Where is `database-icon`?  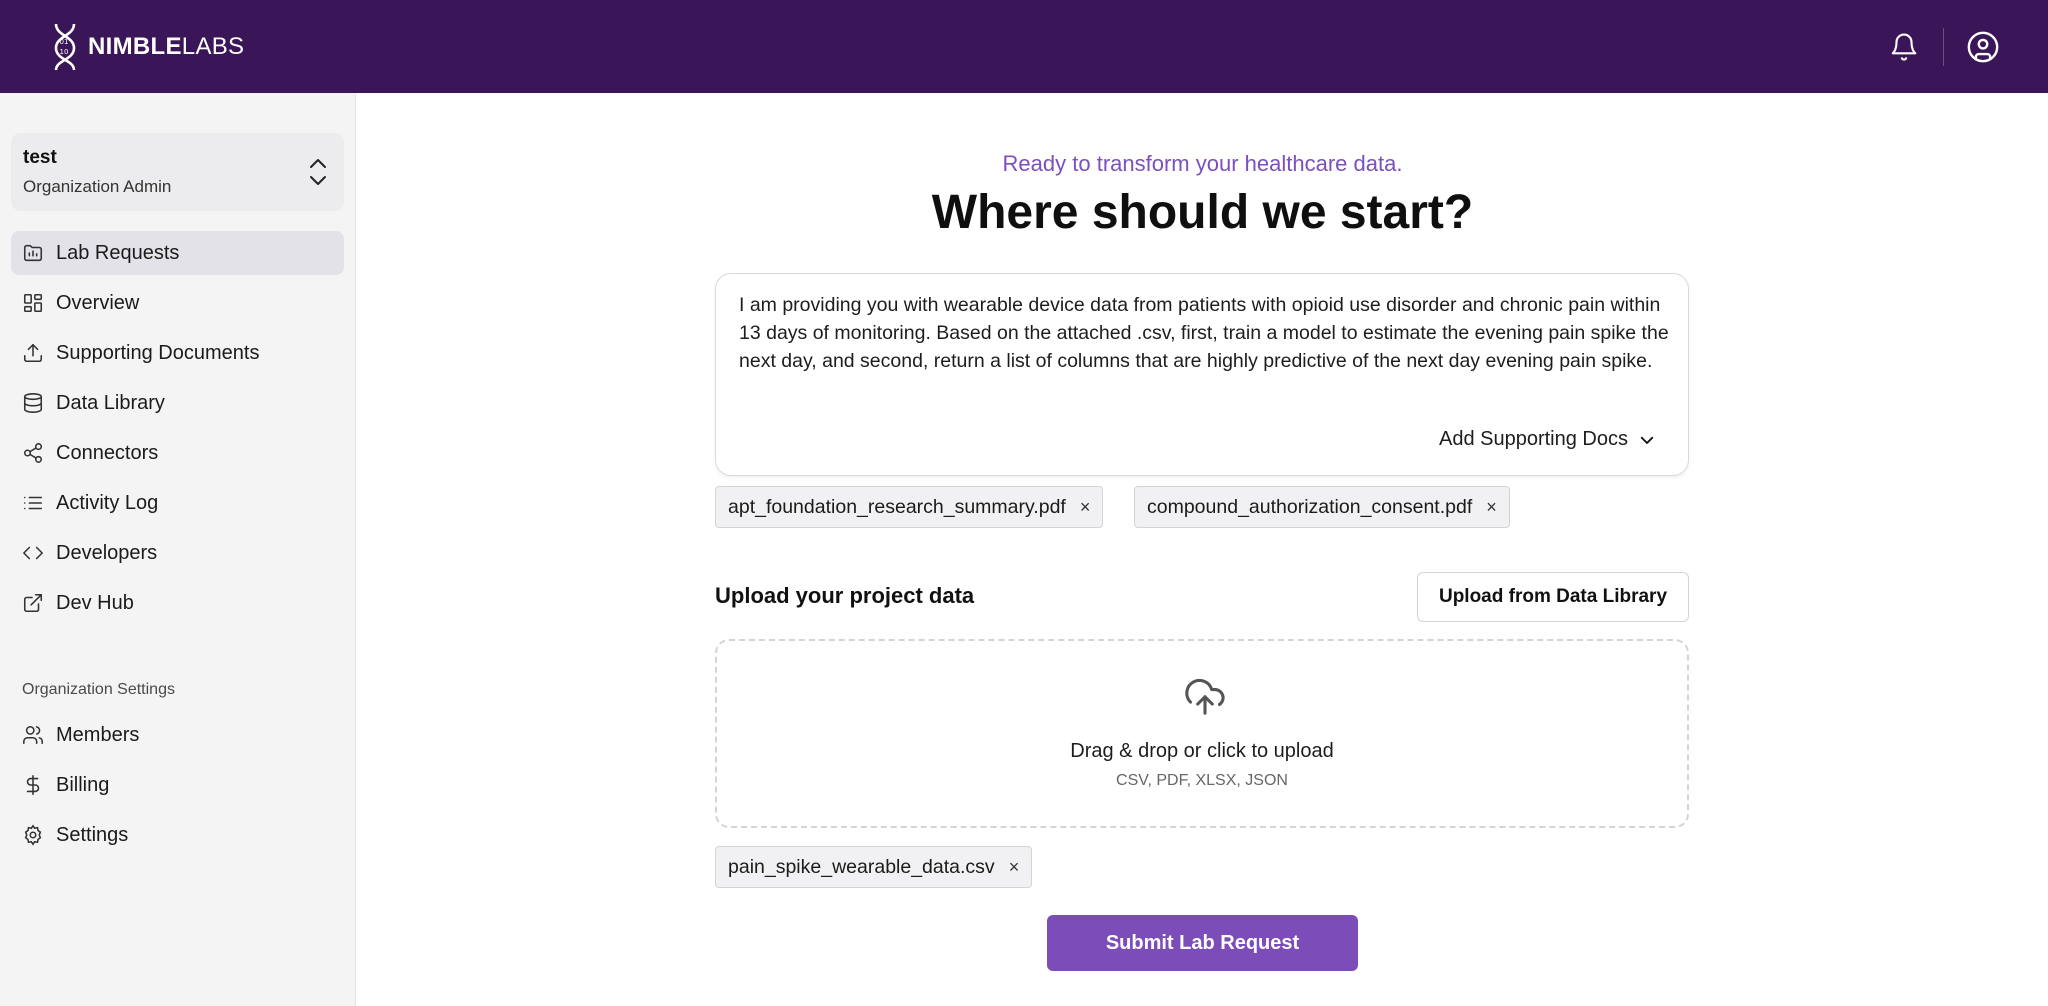 database-icon is located at coordinates (33, 403).